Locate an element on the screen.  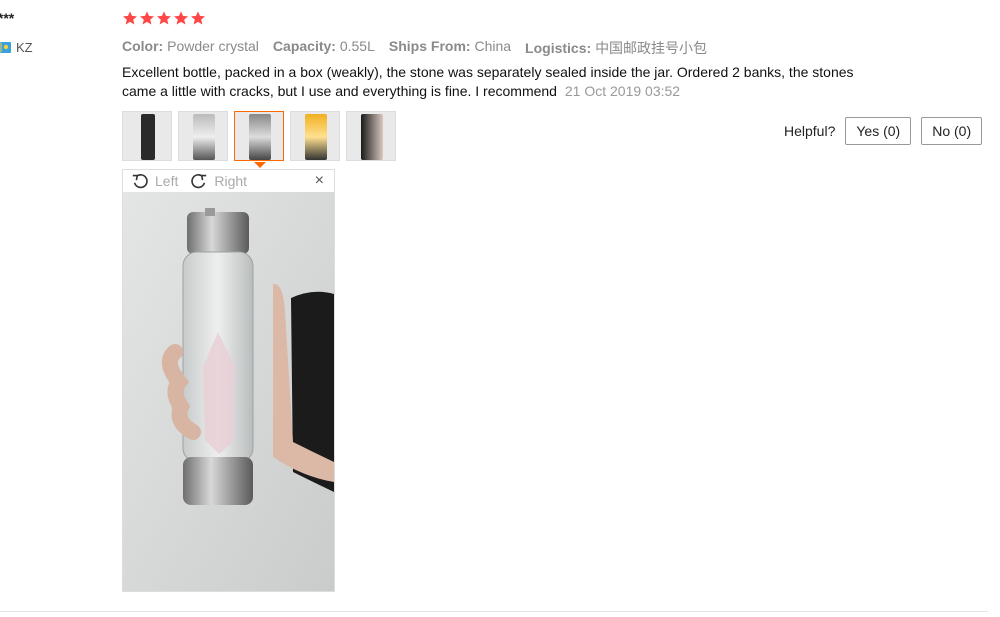
photo-viewer: Left Right × is located at coordinates (228, 380).